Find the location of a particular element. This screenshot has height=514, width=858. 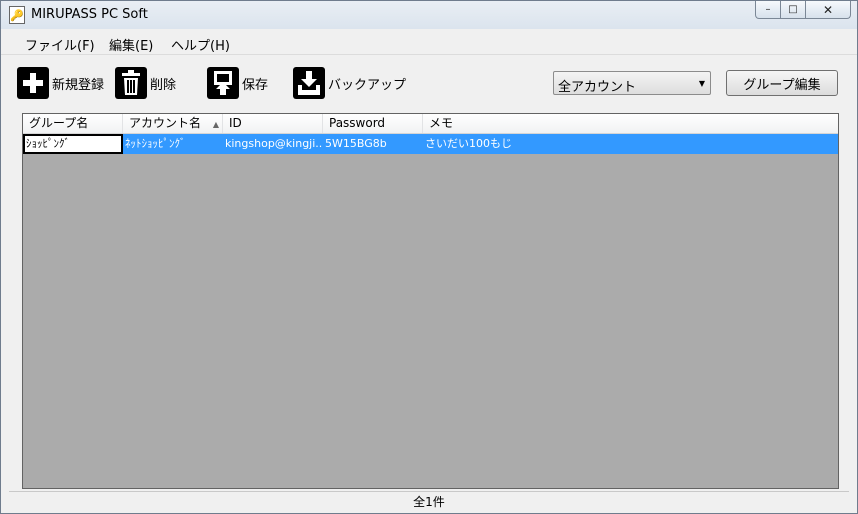

minimize-button: – is located at coordinates (768, 10).